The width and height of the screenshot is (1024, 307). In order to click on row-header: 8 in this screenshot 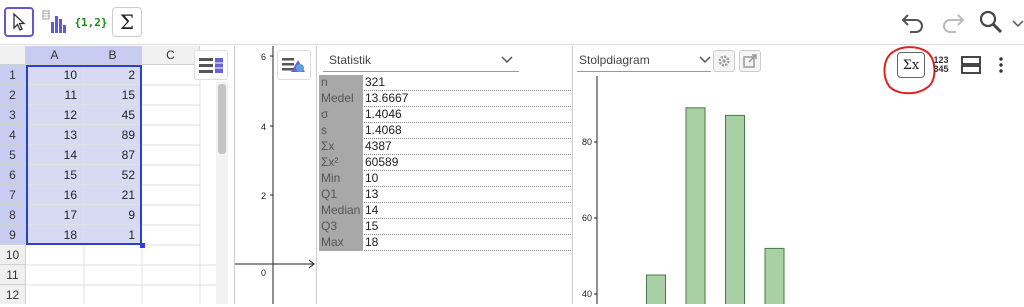, I will do `click(13, 215)`.